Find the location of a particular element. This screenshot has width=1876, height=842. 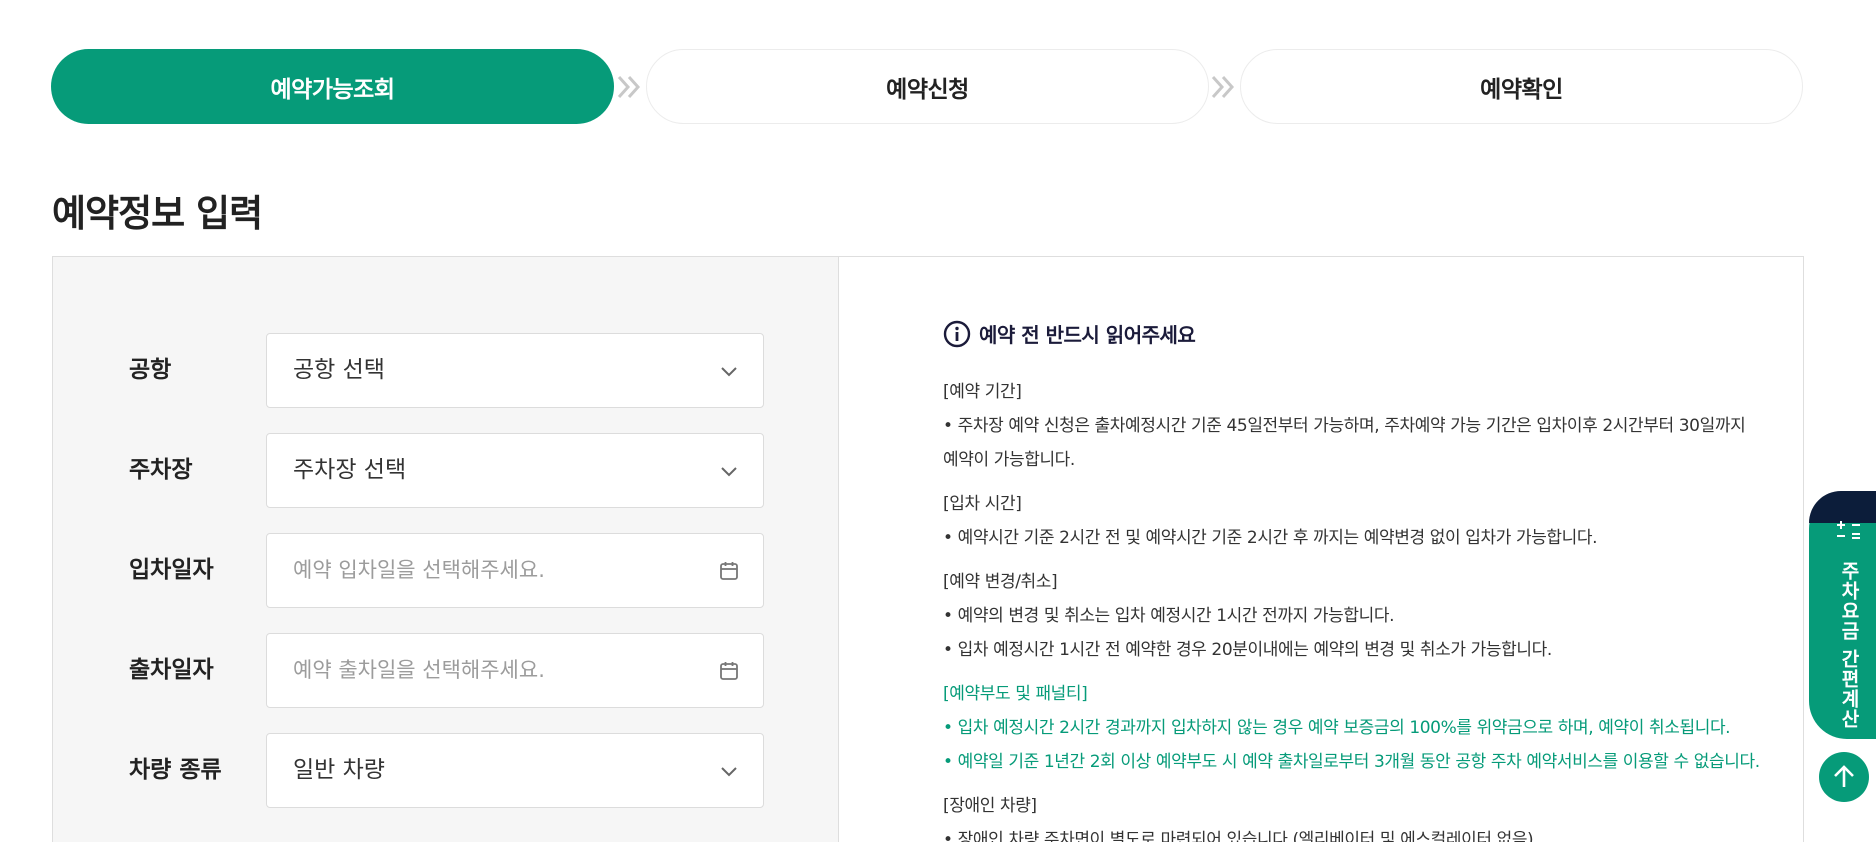

notice-section-title: [예약 변경/취소] is located at coordinates (1000, 582).